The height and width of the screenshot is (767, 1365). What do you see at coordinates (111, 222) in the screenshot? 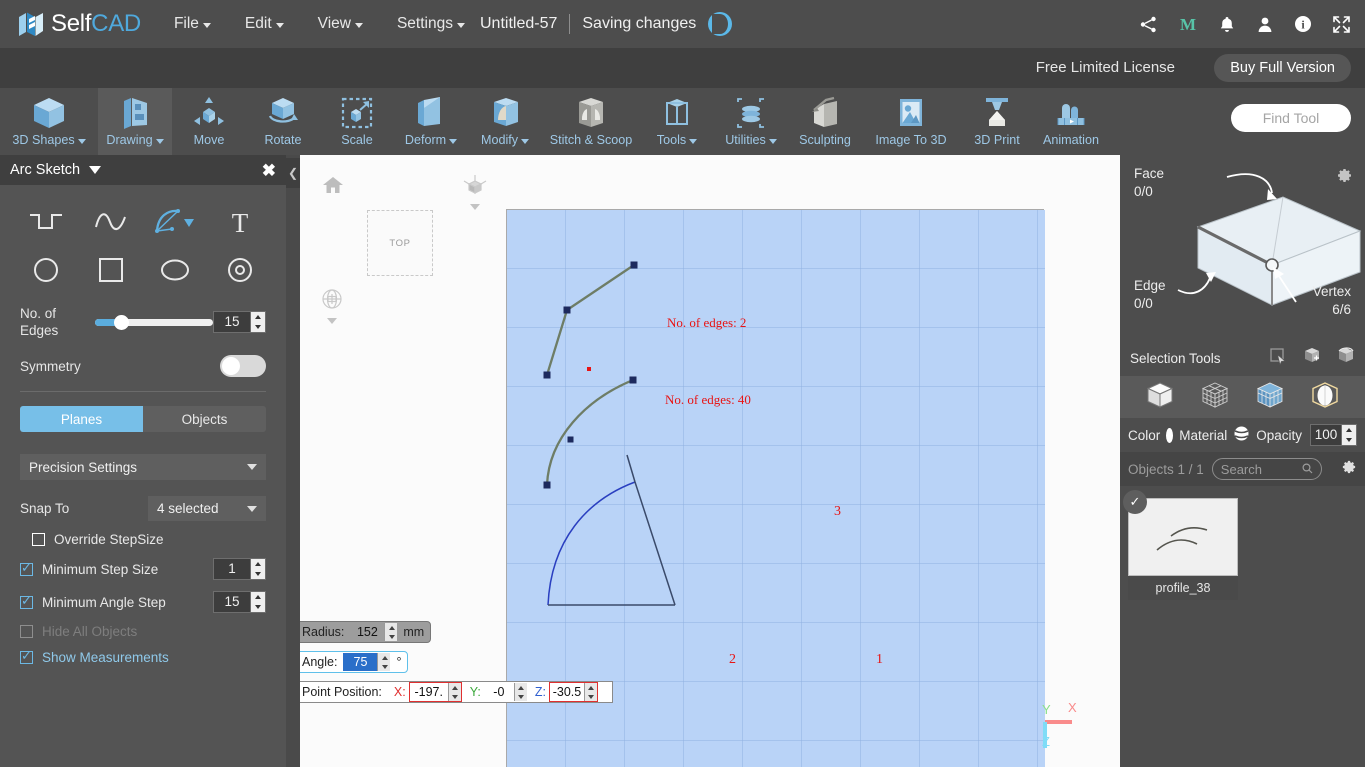
I see `freehand-curve-icon` at bounding box center [111, 222].